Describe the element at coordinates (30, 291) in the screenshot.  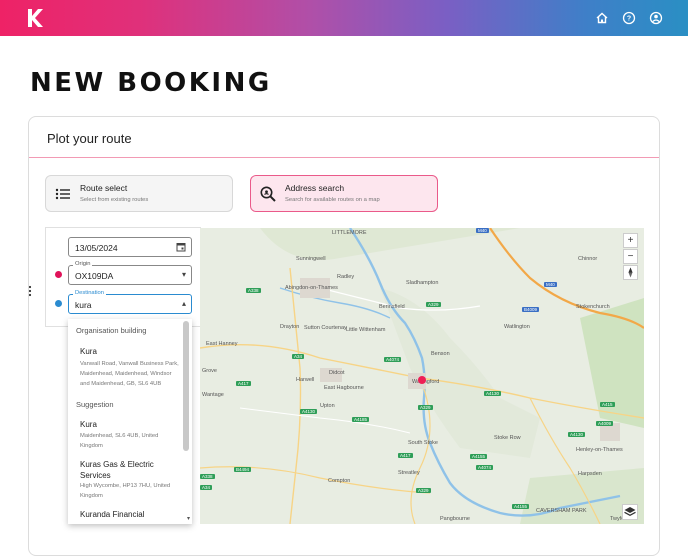
I see `swap-menu-icon` at that location.